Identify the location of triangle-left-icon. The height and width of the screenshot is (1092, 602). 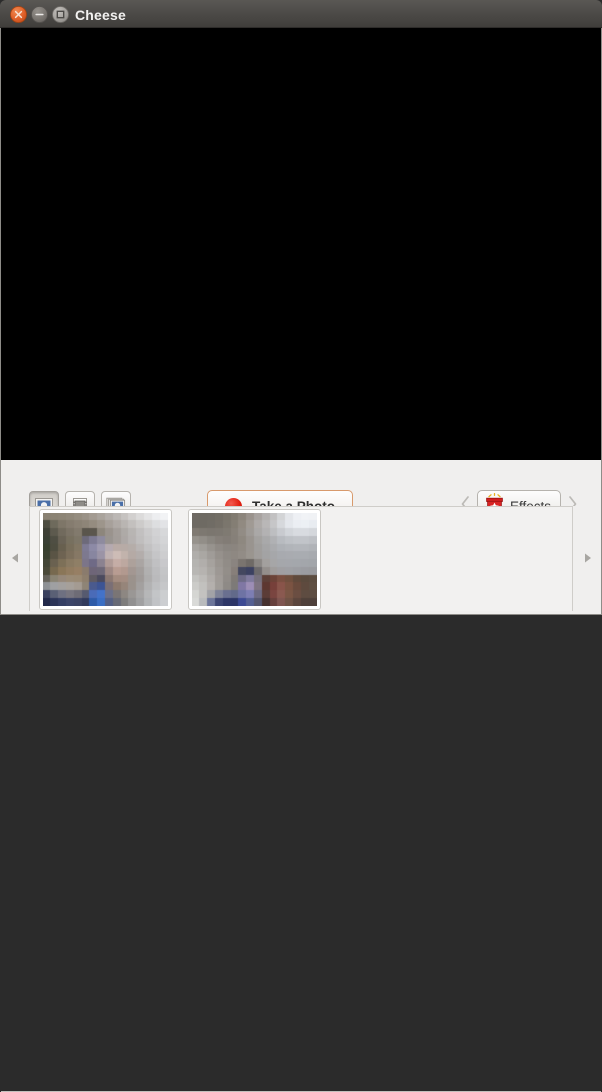
(15, 560).